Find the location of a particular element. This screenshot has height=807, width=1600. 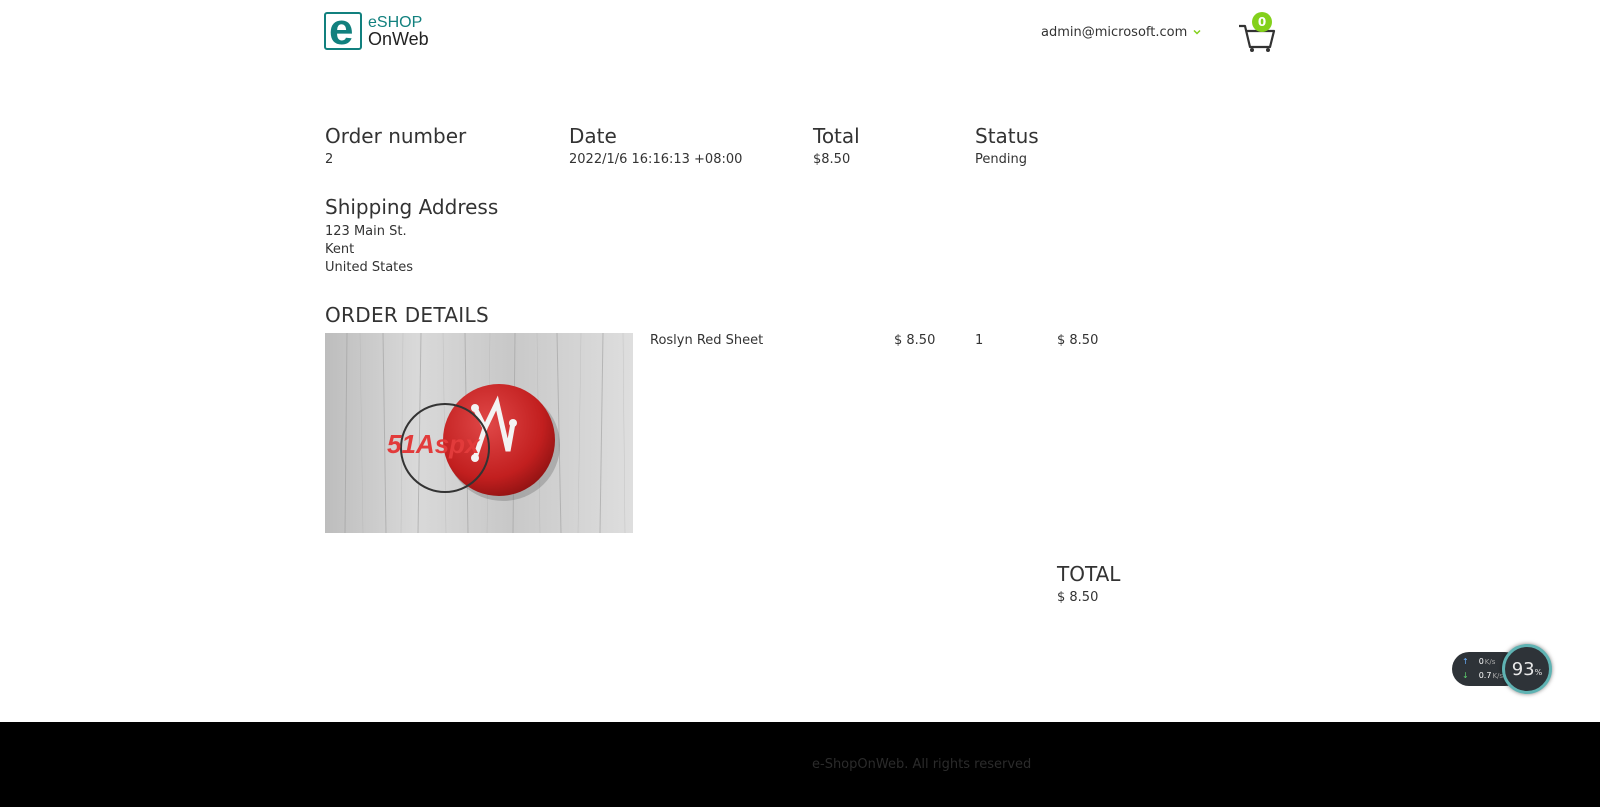

item-price: $ 8.50 is located at coordinates (915, 340).